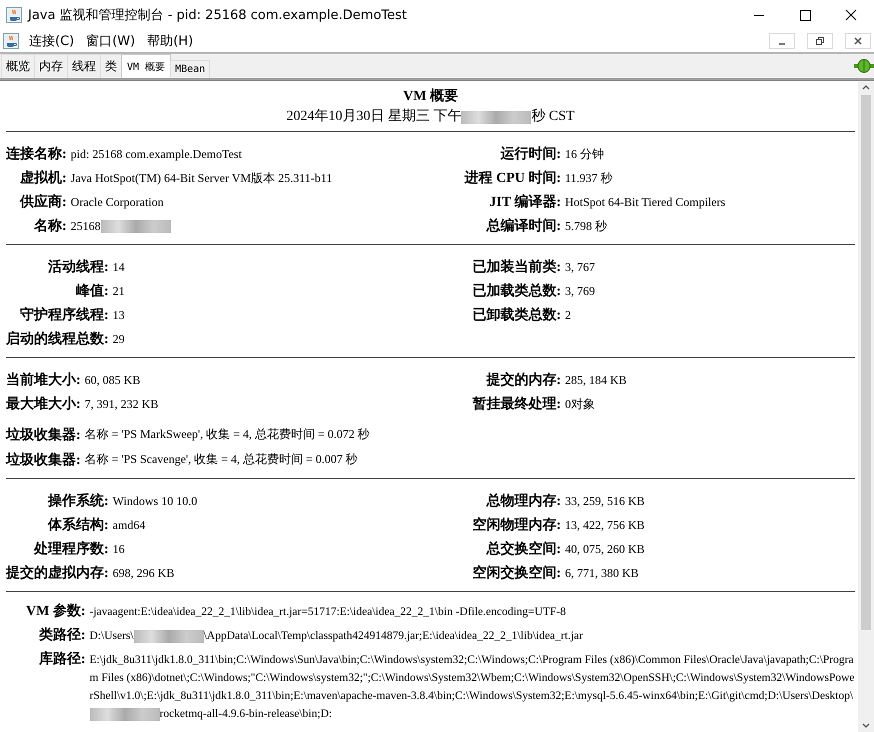 The image size is (874, 732). What do you see at coordinates (43, 178) in the screenshot?
I see `field-label: 虚拟机:` at bounding box center [43, 178].